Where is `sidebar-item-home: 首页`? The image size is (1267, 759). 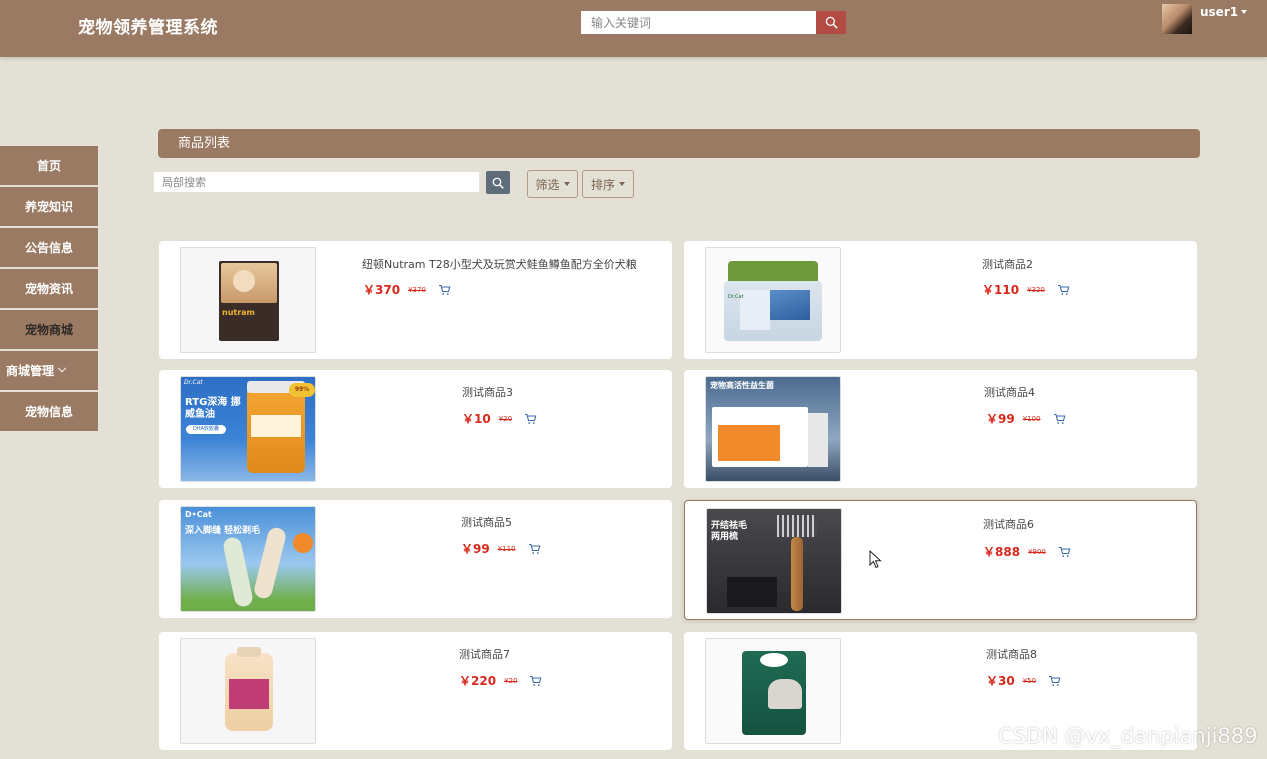
sidebar-item-home: 首页 is located at coordinates (49, 165).